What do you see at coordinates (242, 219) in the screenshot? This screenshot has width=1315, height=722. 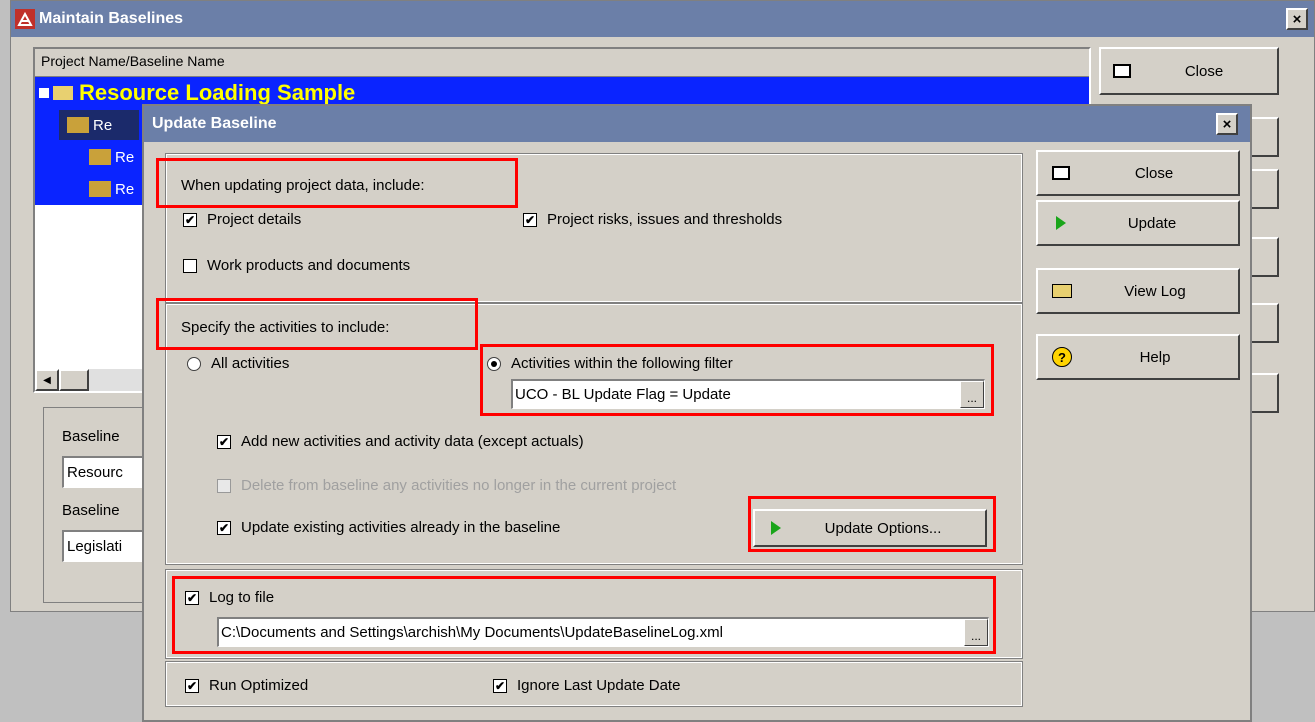 I see `project-details-checkbox: ✔ Project details` at bounding box center [242, 219].